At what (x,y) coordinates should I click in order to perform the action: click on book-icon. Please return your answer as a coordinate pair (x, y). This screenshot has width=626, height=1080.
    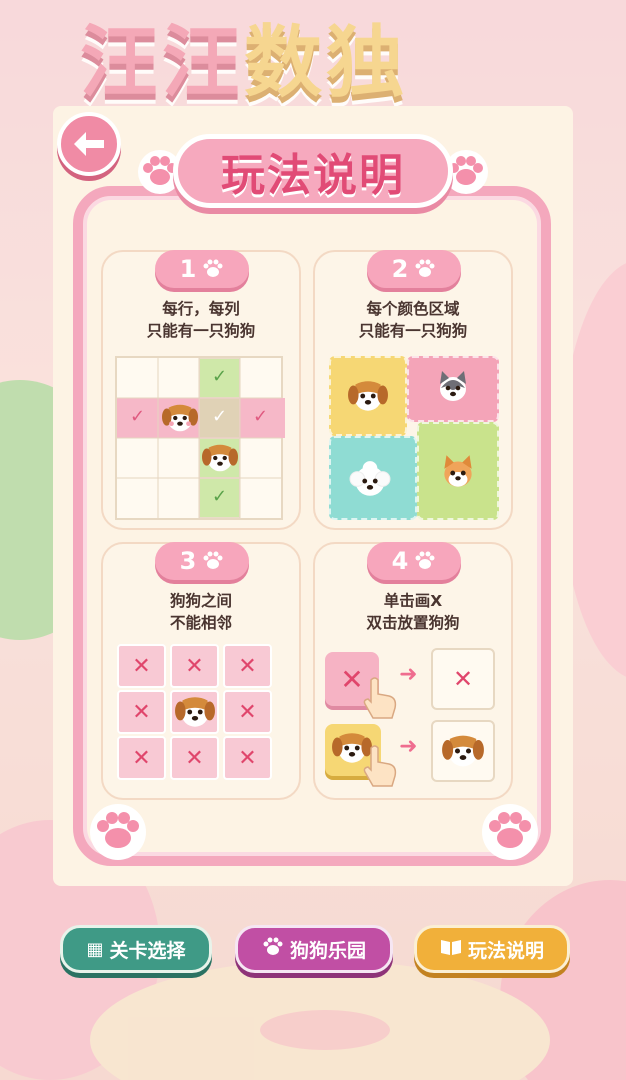
    Looking at the image, I should click on (451, 949).